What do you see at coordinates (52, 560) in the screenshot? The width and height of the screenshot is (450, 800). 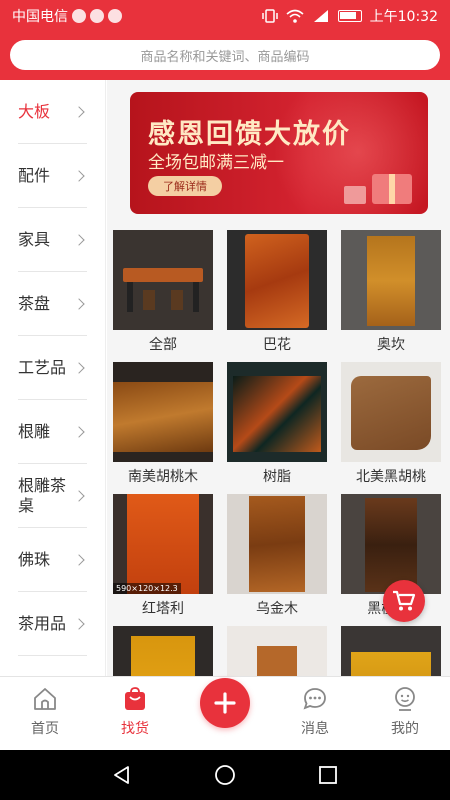 I see `sidebar-item-fozhu: 佛珠` at bounding box center [52, 560].